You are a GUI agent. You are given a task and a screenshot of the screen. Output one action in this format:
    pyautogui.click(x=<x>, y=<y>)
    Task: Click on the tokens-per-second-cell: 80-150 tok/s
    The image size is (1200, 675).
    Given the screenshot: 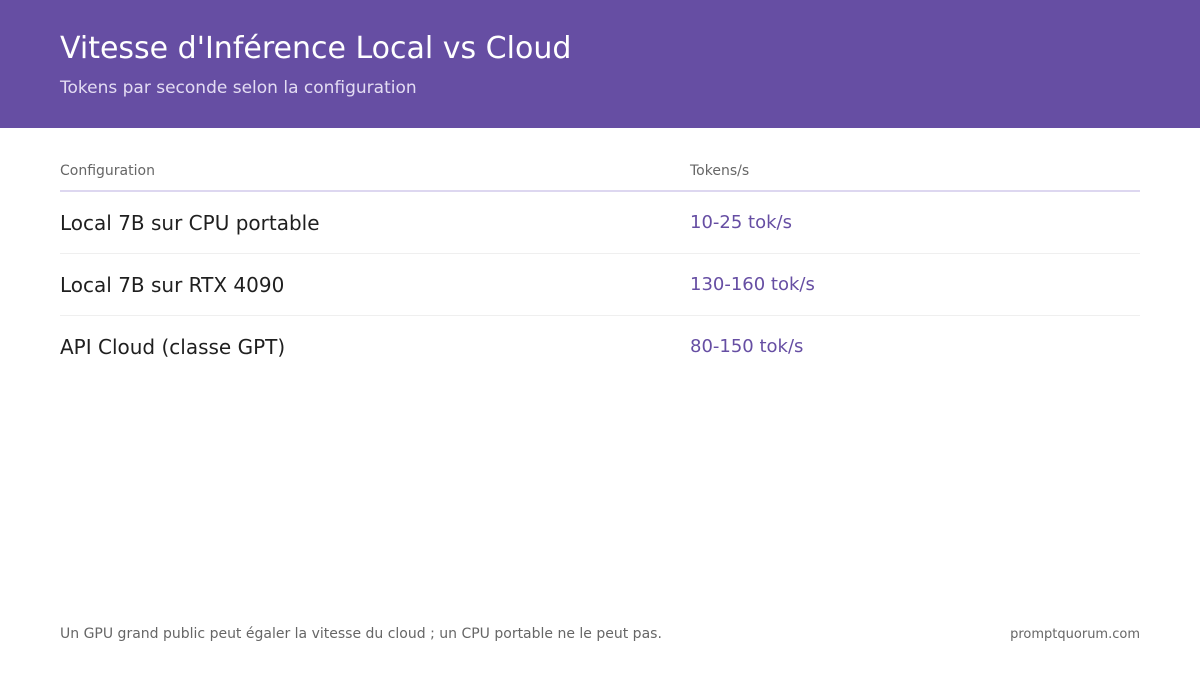 What is the action you would take?
    pyautogui.click(x=747, y=346)
    